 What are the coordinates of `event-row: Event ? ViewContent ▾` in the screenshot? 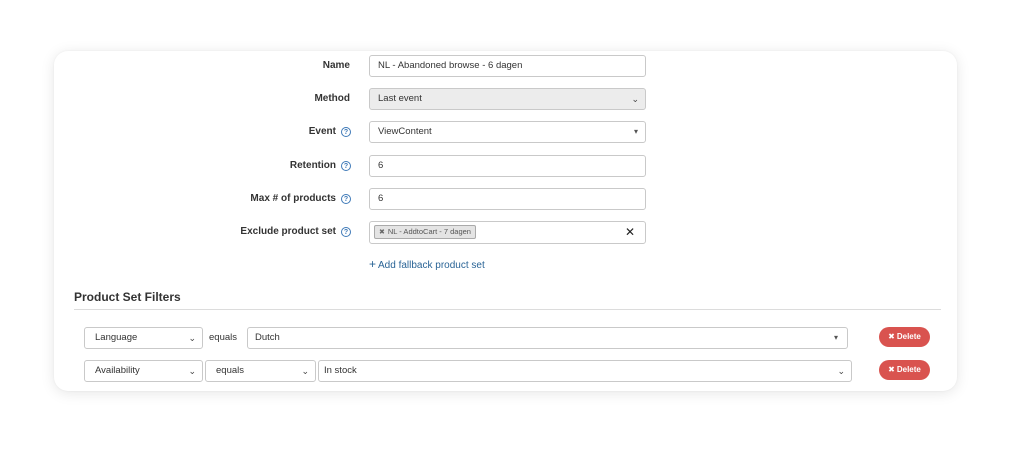 It's located at (505, 132).